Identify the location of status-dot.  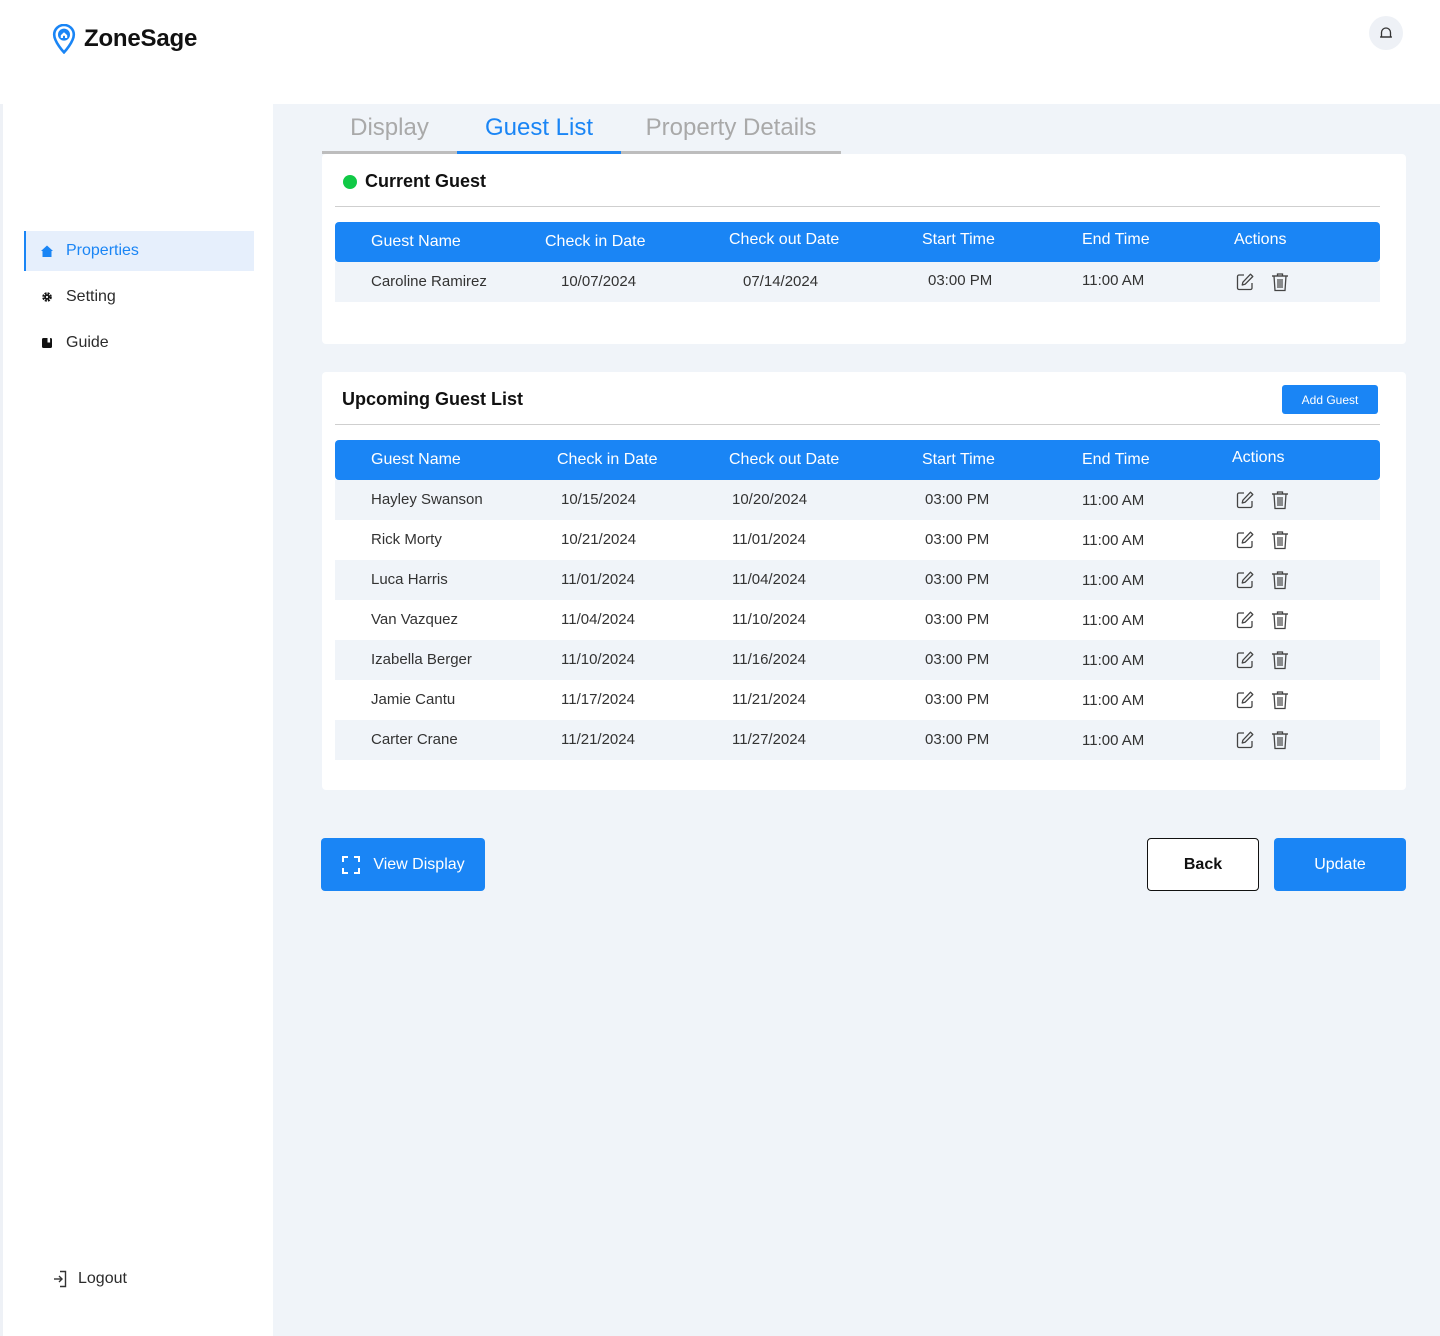
(350, 181).